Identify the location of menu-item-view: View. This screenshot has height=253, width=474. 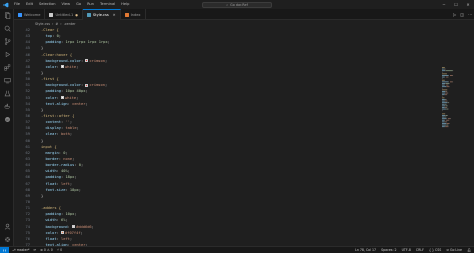
(66, 4).